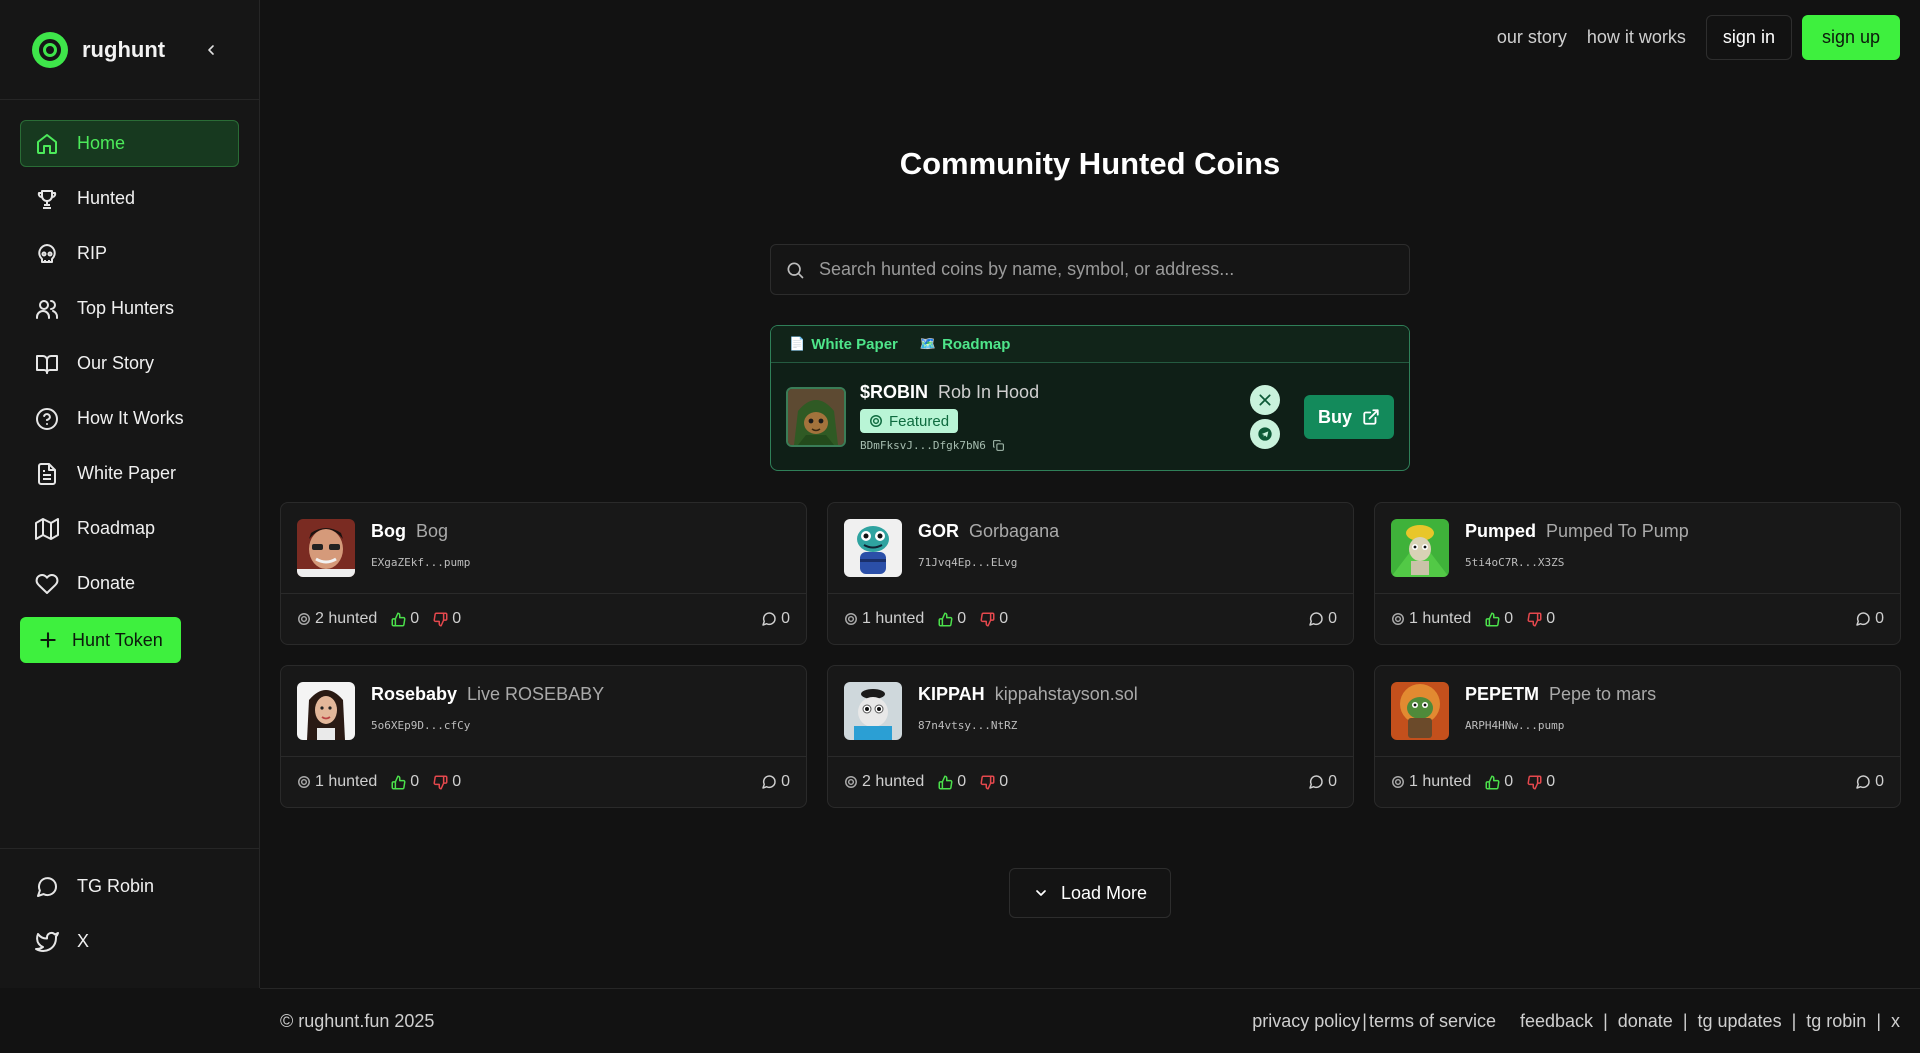 Image resolution: width=1920 pixels, height=1053 pixels. Describe the element at coordinates (1515, 562) in the screenshot. I see `coin-address: 5ti4oC7R...X3ZS` at that location.